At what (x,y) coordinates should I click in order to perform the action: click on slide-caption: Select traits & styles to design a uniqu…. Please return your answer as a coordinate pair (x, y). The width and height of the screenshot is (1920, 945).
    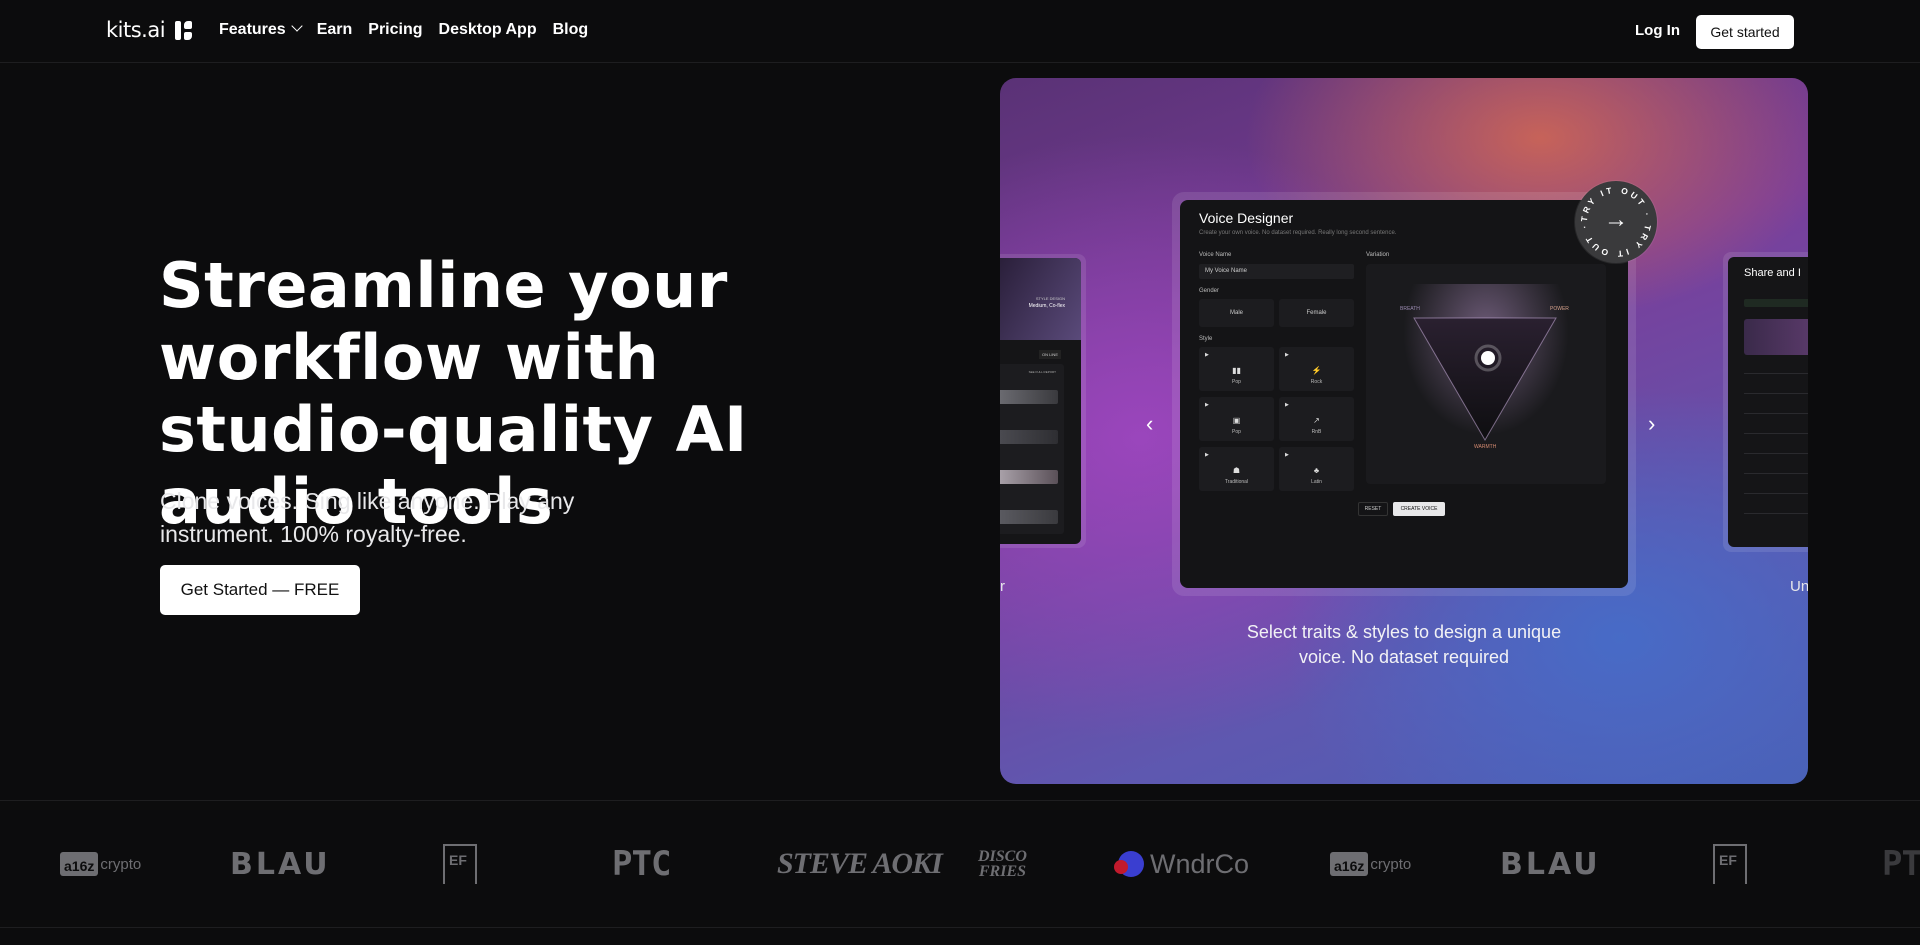
    Looking at the image, I should click on (1404, 644).